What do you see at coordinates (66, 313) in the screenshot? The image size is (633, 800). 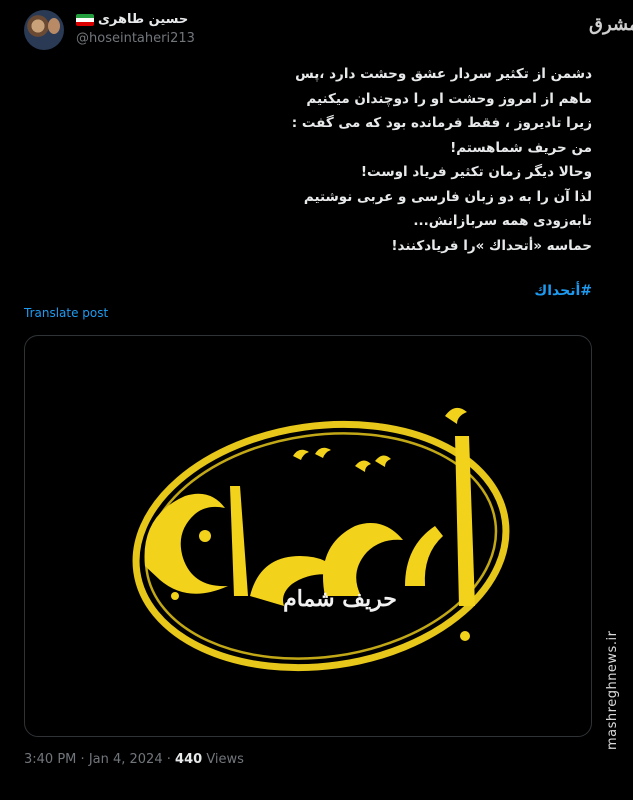 I see `translate-post-link: Translate post` at bounding box center [66, 313].